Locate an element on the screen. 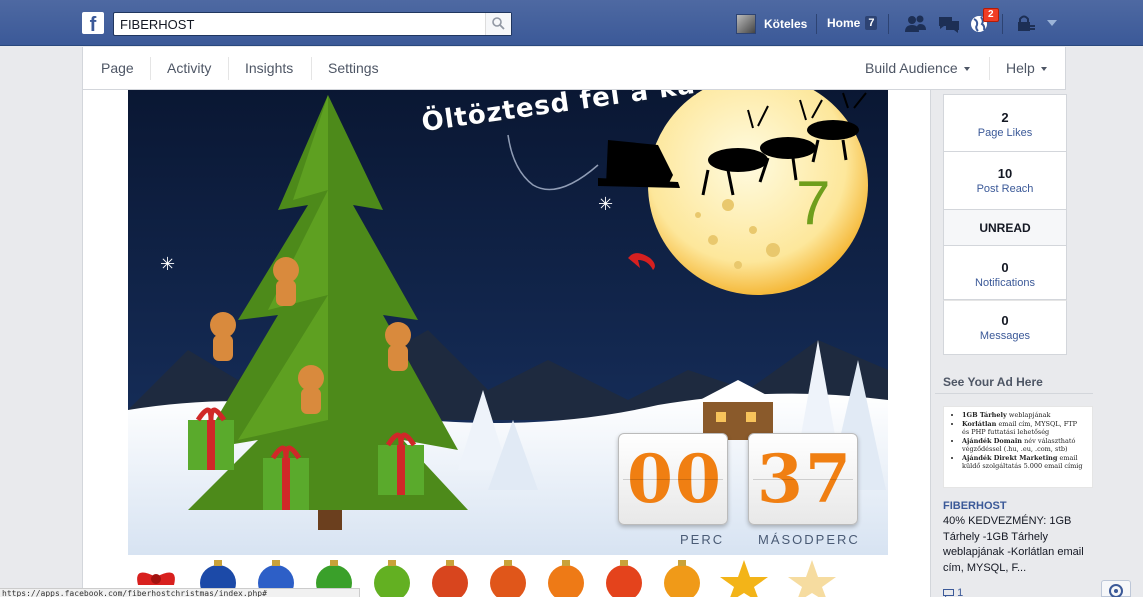 The image size is (1143, 597). ad-like-link: 1 is located at coordinates (953, 592).